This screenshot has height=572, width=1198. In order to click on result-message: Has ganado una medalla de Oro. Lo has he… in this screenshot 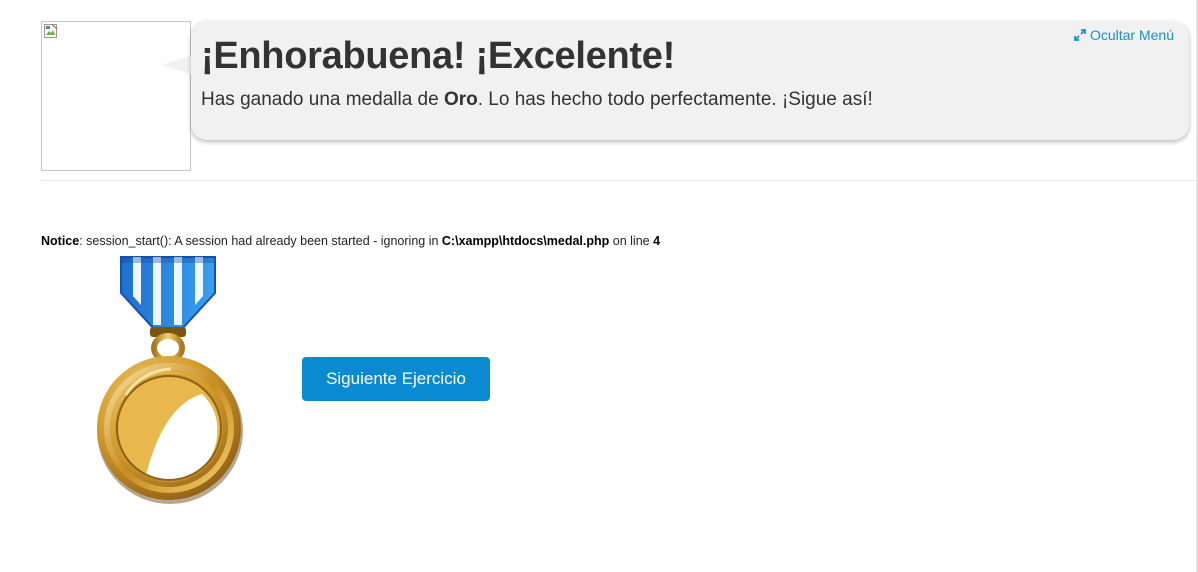, I will do `click(537, 100)`.